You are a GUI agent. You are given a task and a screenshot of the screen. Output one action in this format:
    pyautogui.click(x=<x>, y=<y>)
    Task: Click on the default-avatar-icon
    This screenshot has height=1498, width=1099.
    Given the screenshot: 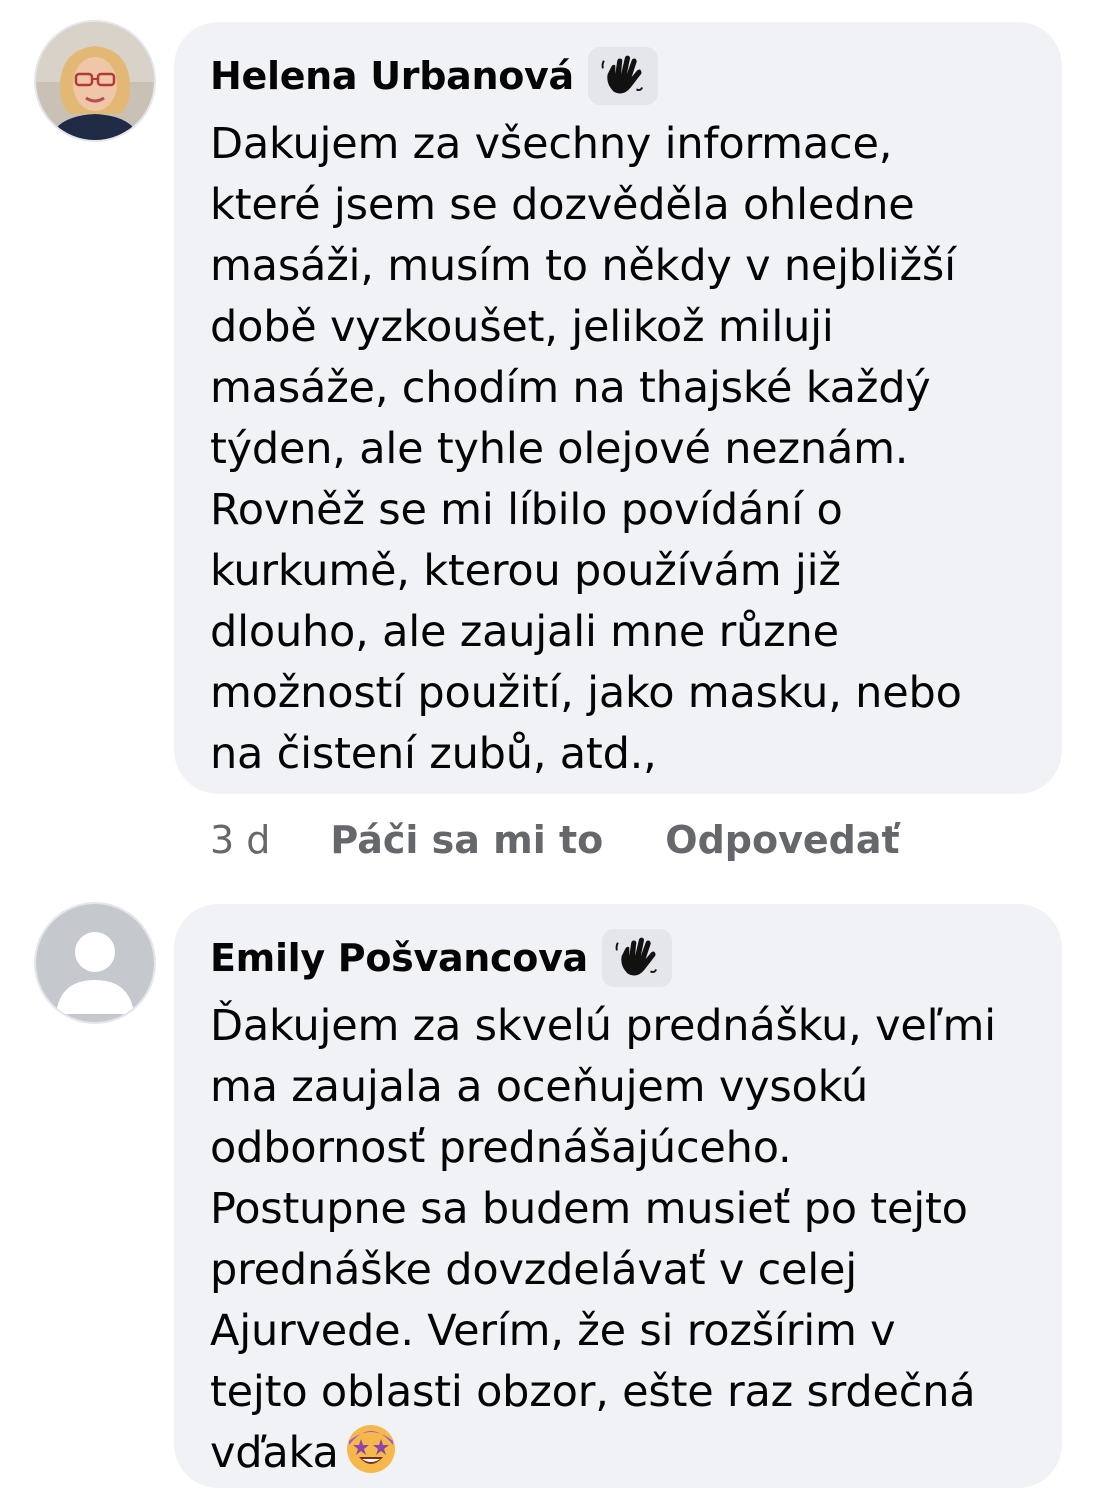 What is the action you would take?
    pyautogui.click(x=95, y=963)
    